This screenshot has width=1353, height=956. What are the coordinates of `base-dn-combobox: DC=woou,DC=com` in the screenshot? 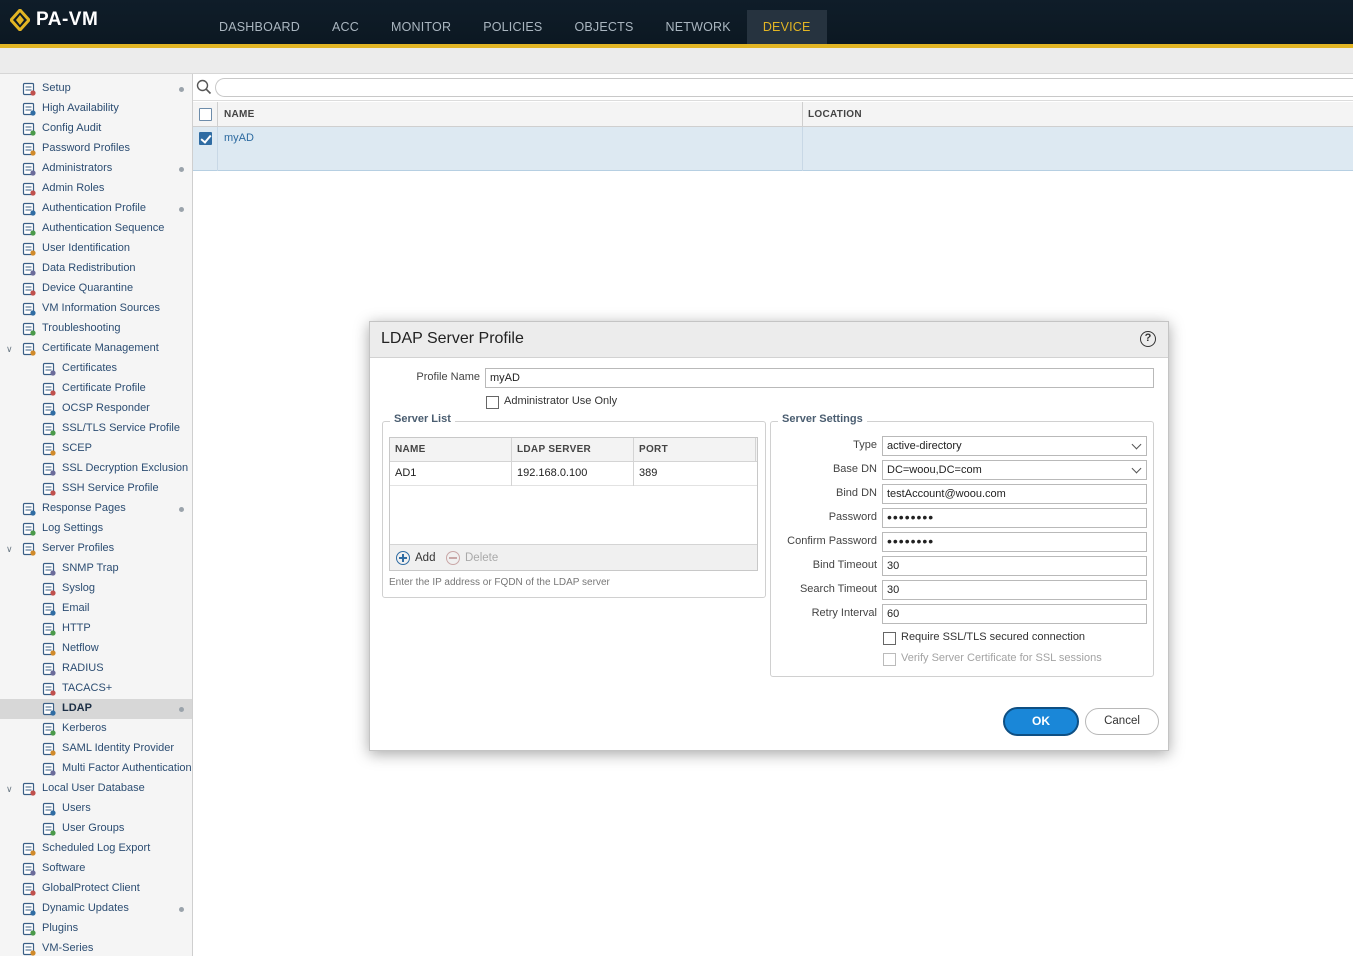 It's located at (1014, 470).